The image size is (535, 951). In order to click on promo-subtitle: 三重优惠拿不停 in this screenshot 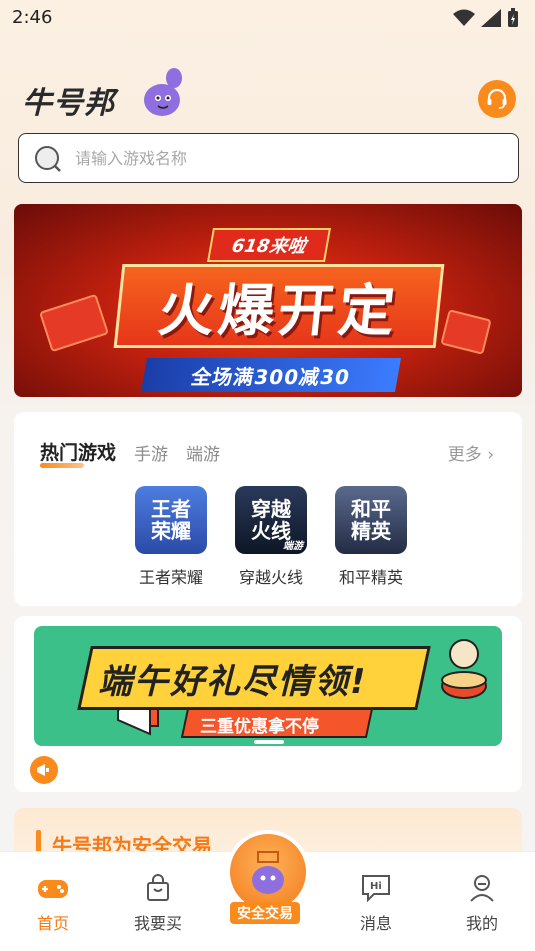, I will do `click(259, 727)`.